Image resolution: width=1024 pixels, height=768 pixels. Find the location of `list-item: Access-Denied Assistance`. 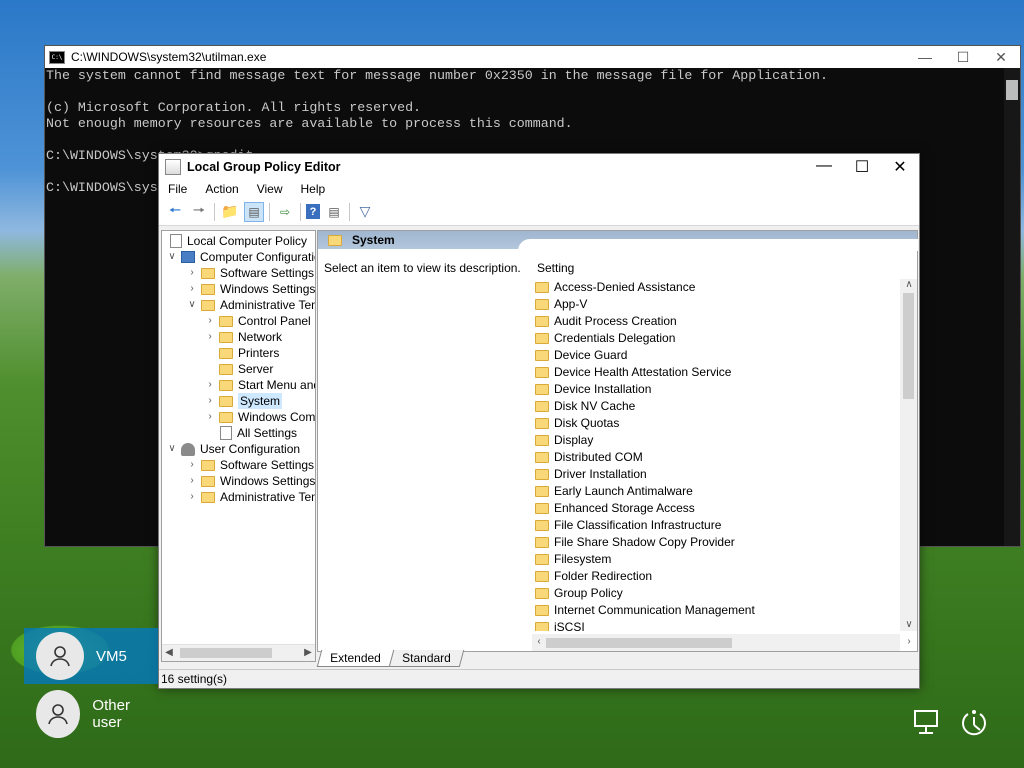

list-item: Access-Denied Assistance is located at coordinates (724, 287).